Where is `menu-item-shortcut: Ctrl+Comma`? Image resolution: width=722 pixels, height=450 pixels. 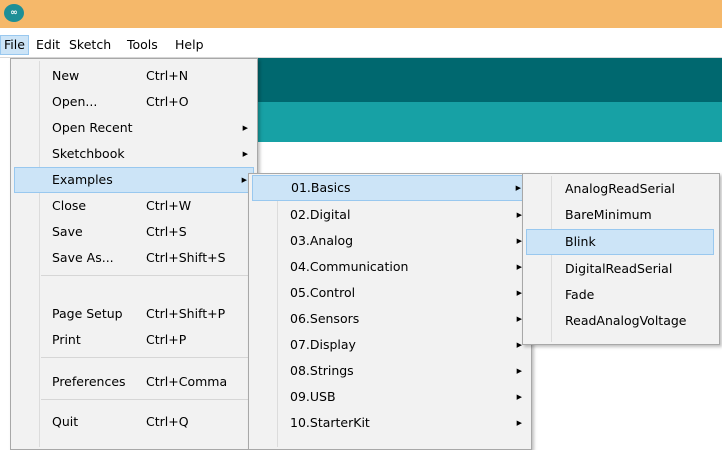 menu-item-shortcut: Ctrl+Comma is located at coordinates (187, 381).